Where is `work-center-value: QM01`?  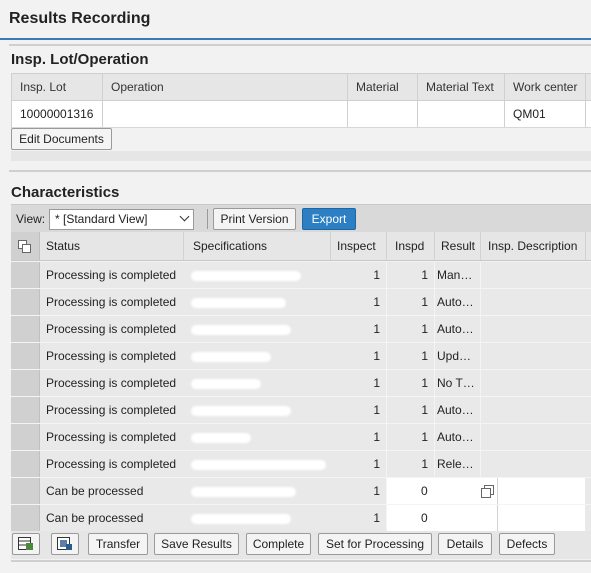 work-center-value: QM01 is located at coordinates (545, 114).